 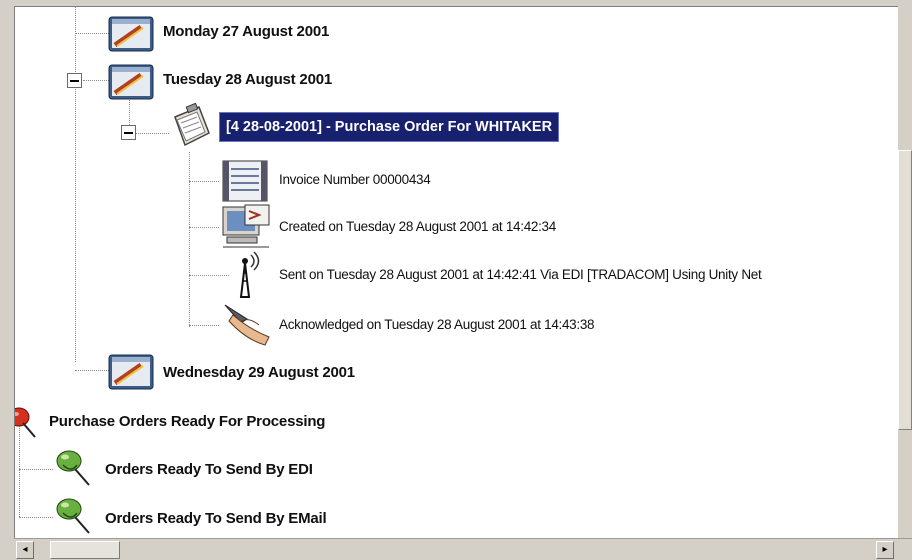 What do you see at coordinates (85, 550) in the screenshot?
I see `horizontal-scrollbar-thumb` at bounding box center [85, 550].